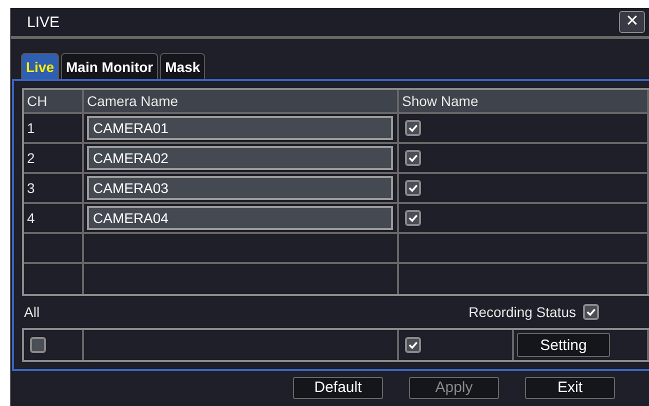 The image size is (649, 406). What do you see at coordinates (32, 312) in the screenshot?
I see `all-label: All` at bounding box center [32, 312].